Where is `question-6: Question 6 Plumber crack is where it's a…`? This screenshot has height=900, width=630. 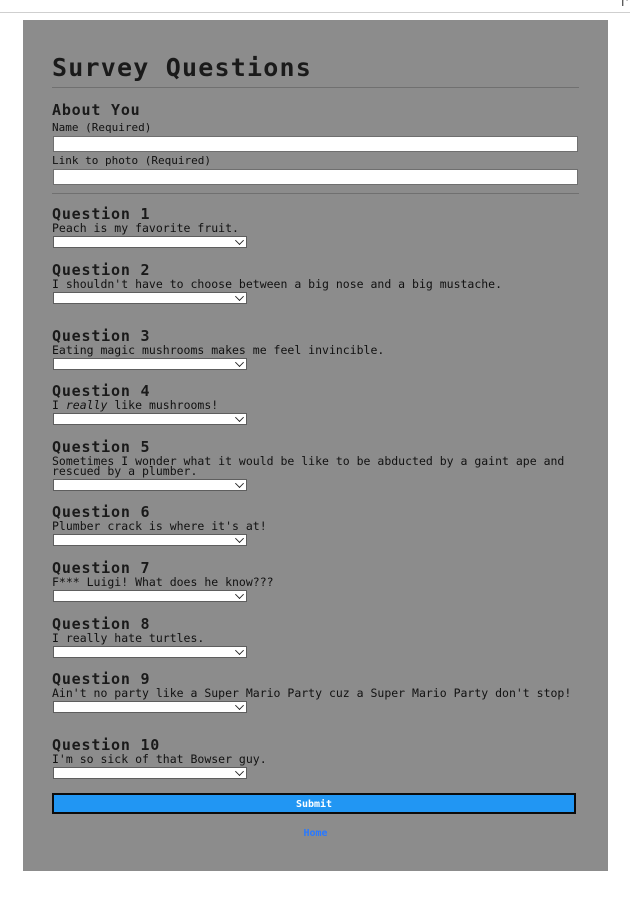 question-6: Question 6 Plumber crack is where it's a… is located at coordinates (315, 525).